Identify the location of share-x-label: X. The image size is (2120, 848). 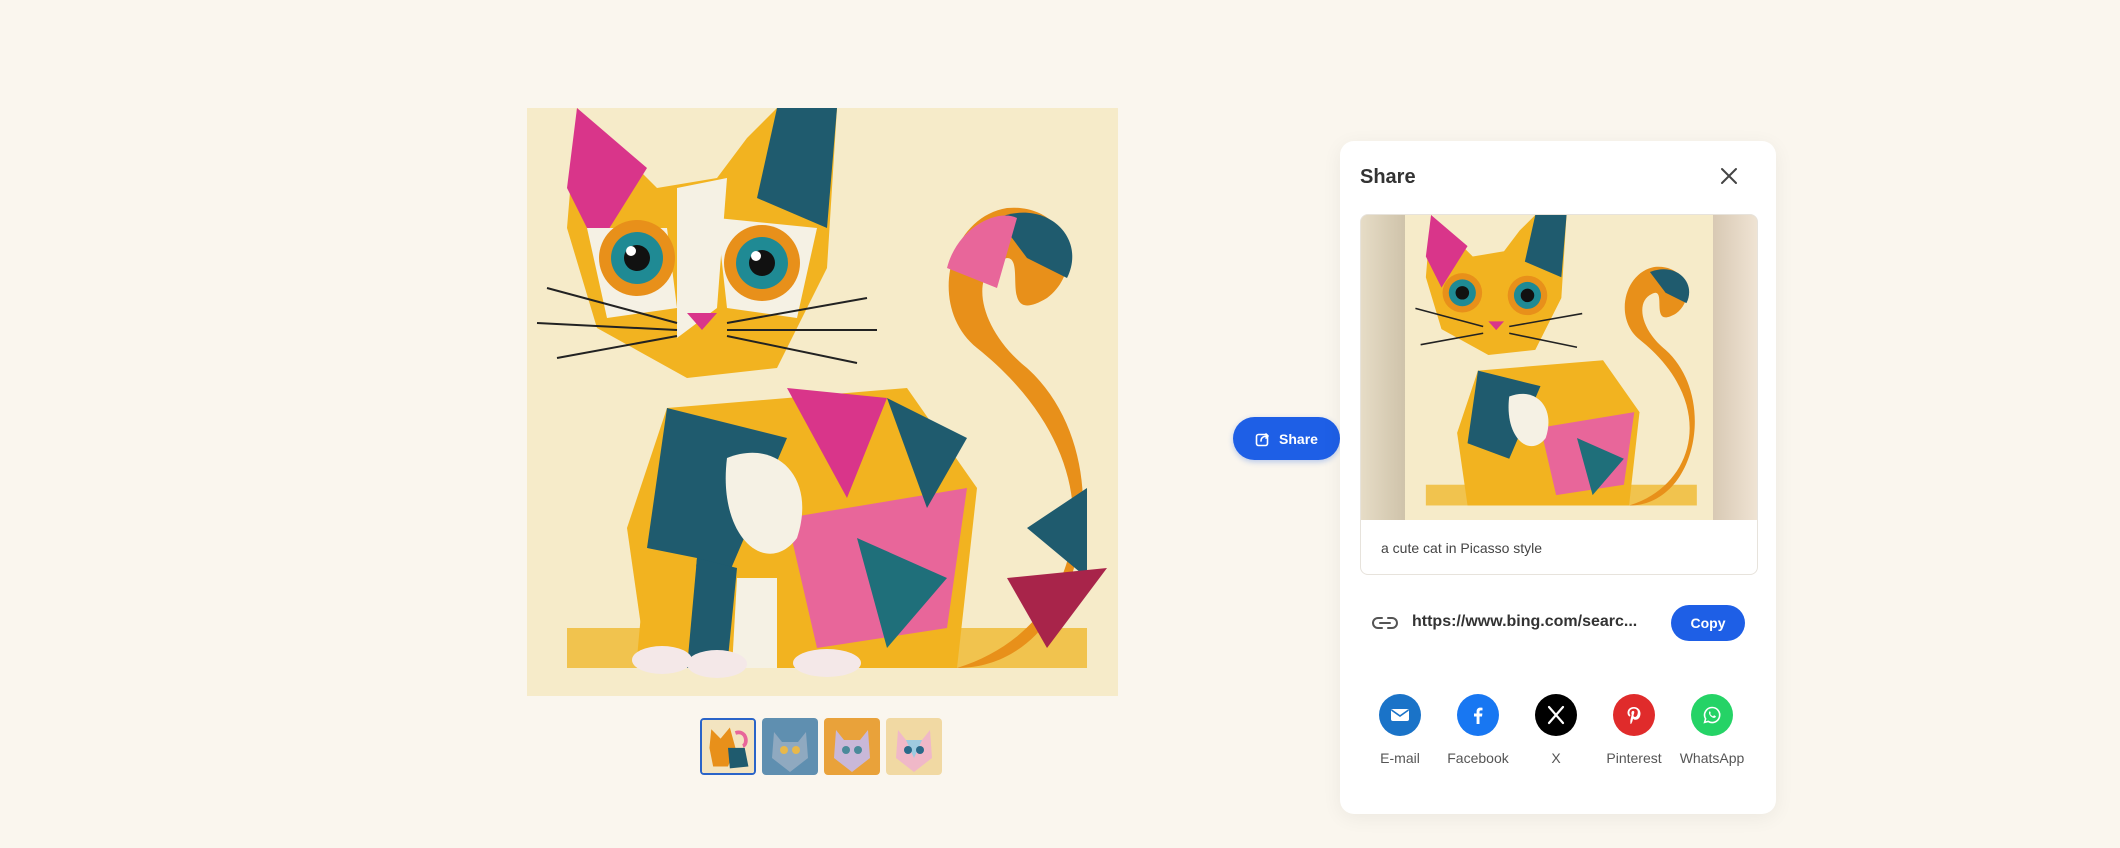
(1556, 758).